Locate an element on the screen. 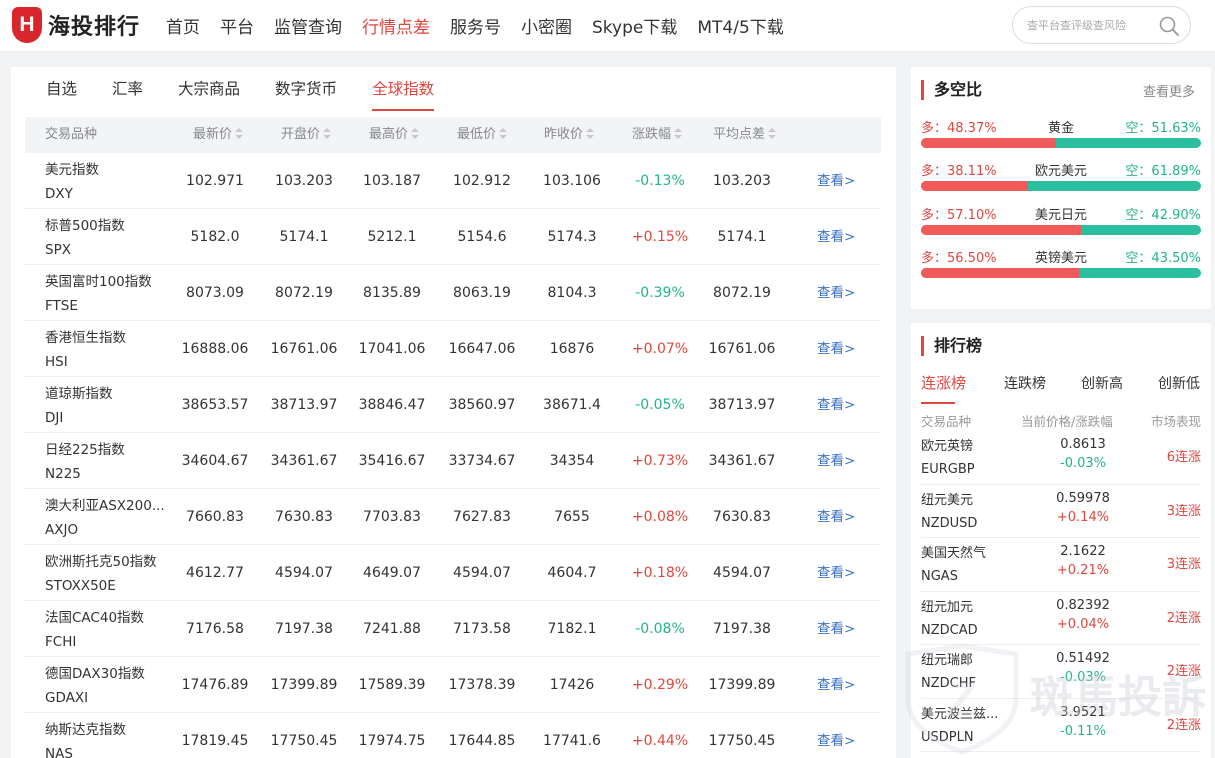 This screenshot has height=758, width=1215. column-header: 开盘价 is located at coordinates (306, 135).